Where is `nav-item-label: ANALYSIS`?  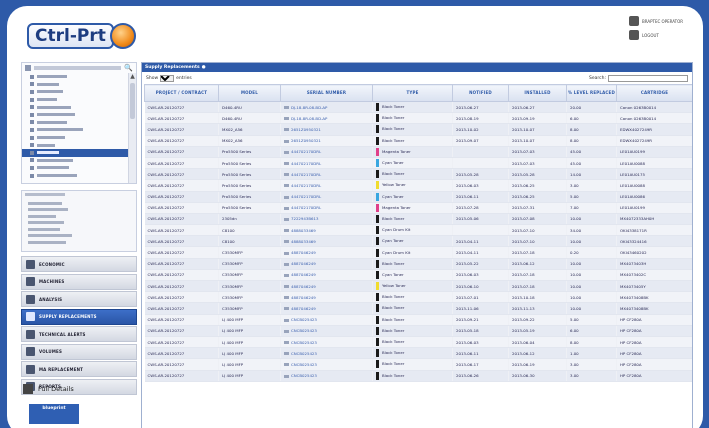 nav-item-label: ANALYSIS is located at coordinates (51, 299).